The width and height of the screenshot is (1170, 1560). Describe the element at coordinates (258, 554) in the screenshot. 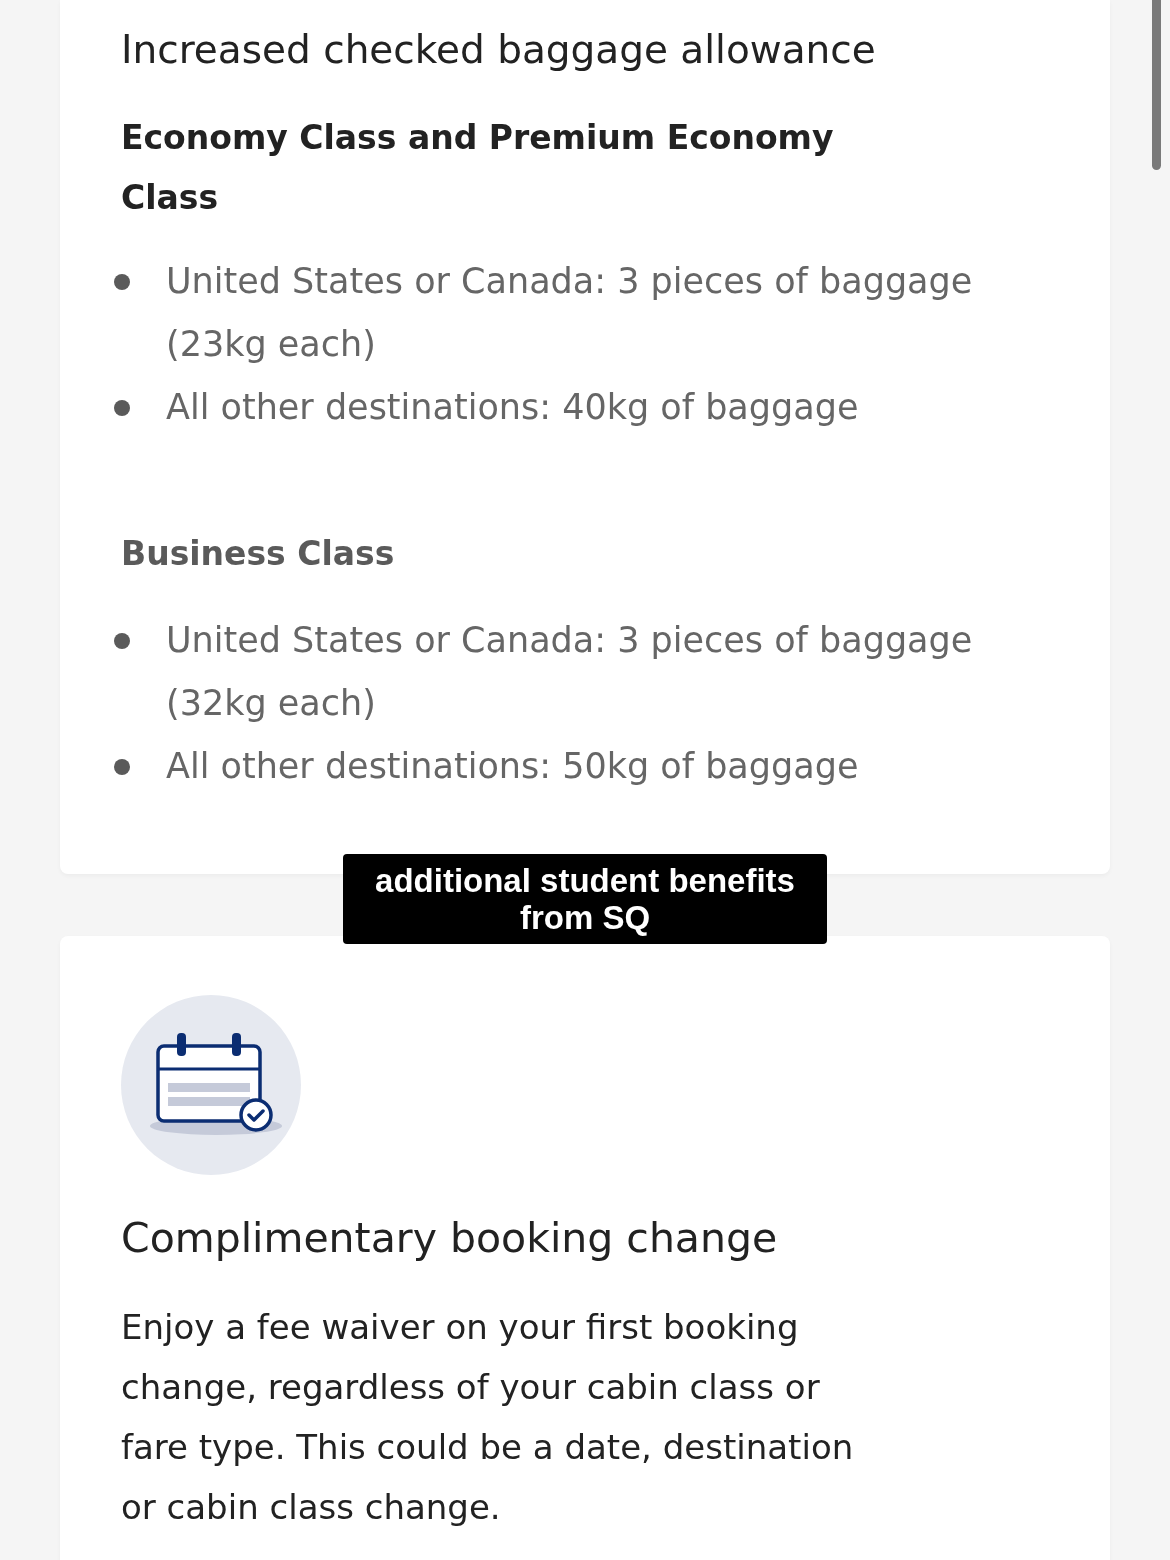

I see `class-heading: Business Class` at that location.